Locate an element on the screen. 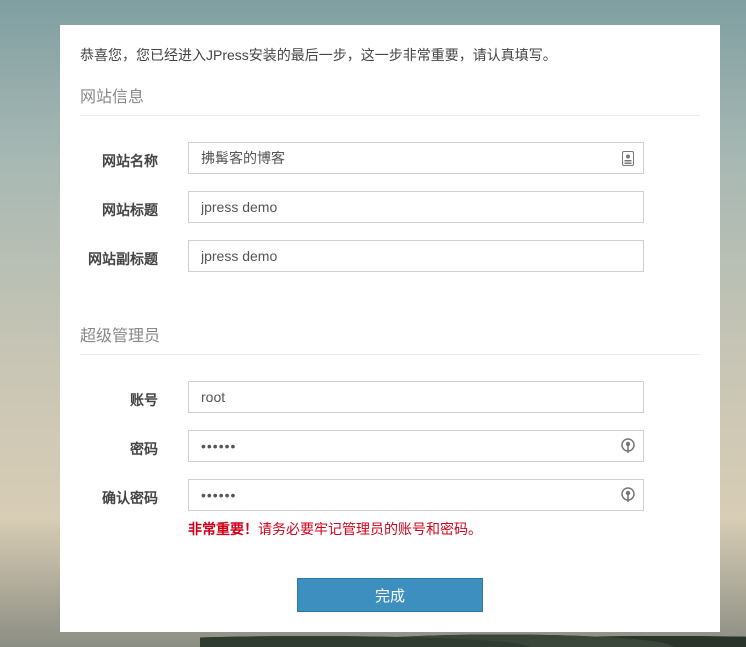  account-input is located at coordinates (416, 397).